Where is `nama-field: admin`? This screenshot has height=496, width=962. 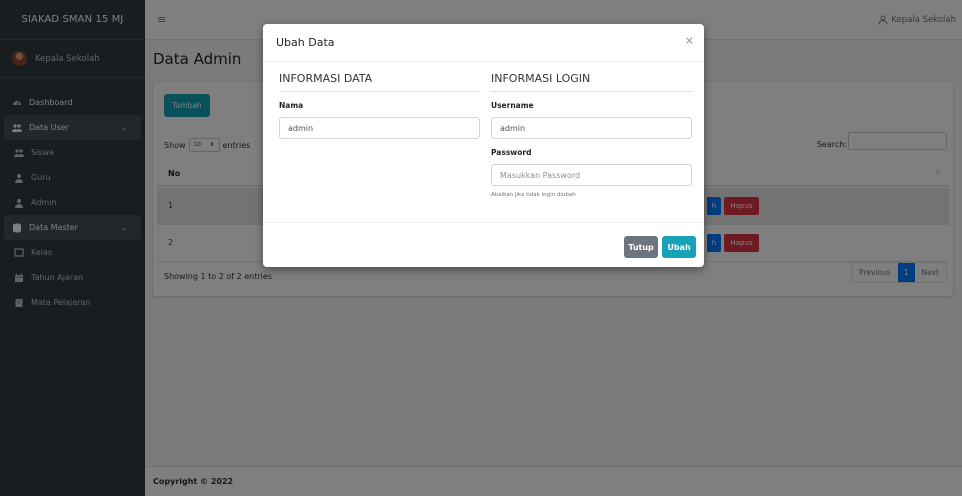 nama-field: admin is located at coordinates (379, 128).